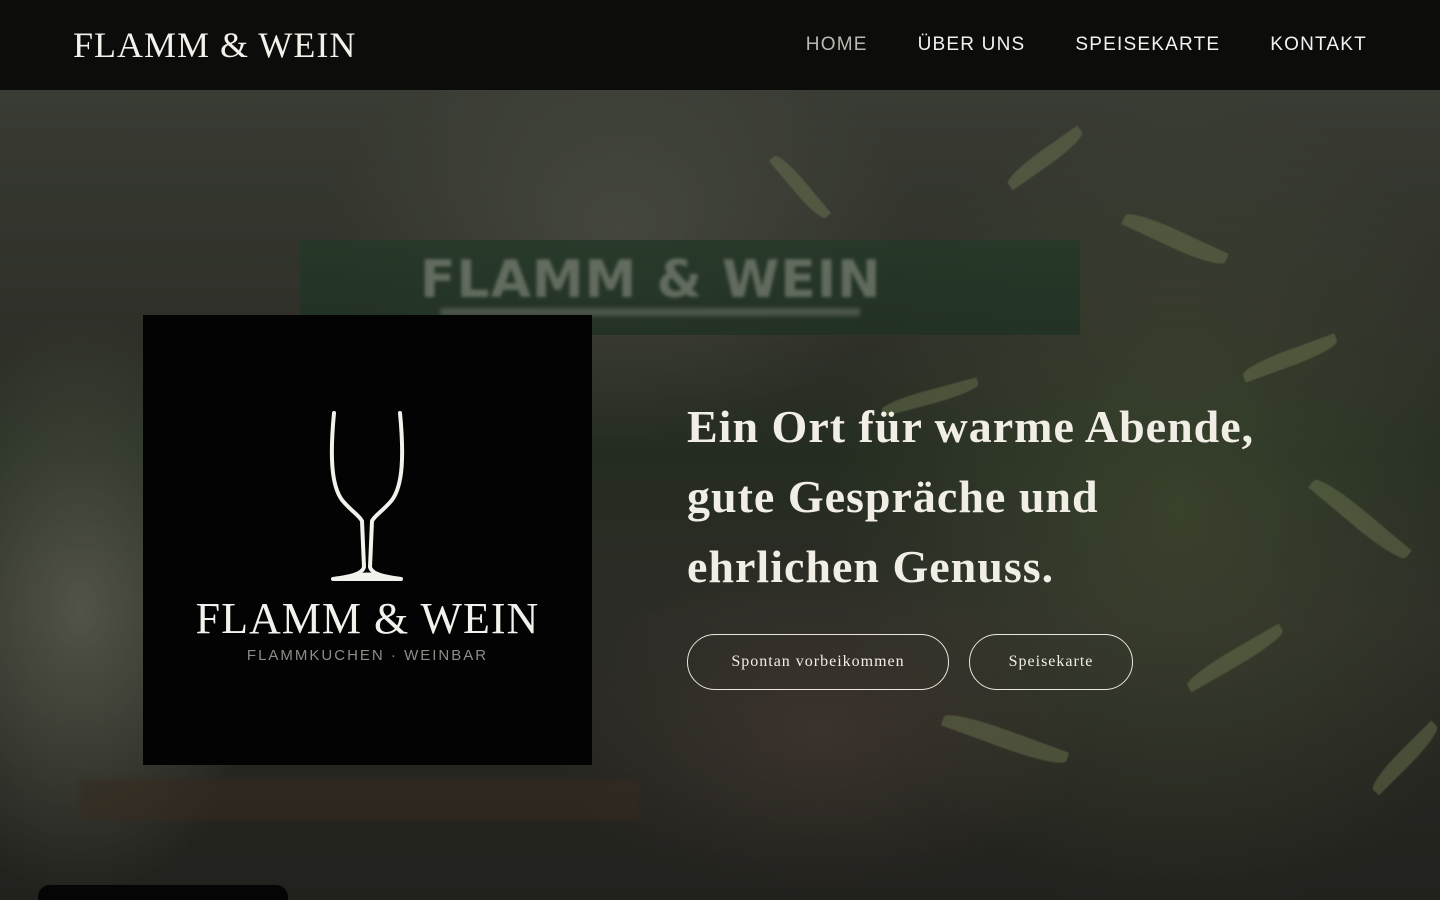 Image resolution: width=1440 pixels, height=900 pixels. I want to click on nav-item-speisekarte: SPEISEKARTE, so click(1147, 45).